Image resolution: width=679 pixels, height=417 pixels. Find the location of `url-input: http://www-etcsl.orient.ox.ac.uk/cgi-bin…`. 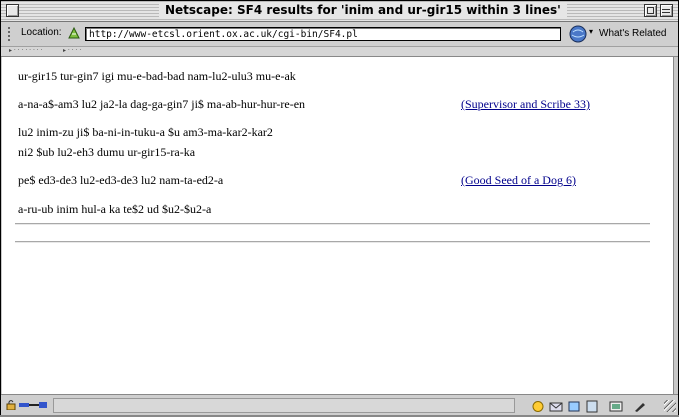

url-input: http://www-etcsl.orient.ox.ac.uk/cgi-bin… is located at coordinates (323, 34).